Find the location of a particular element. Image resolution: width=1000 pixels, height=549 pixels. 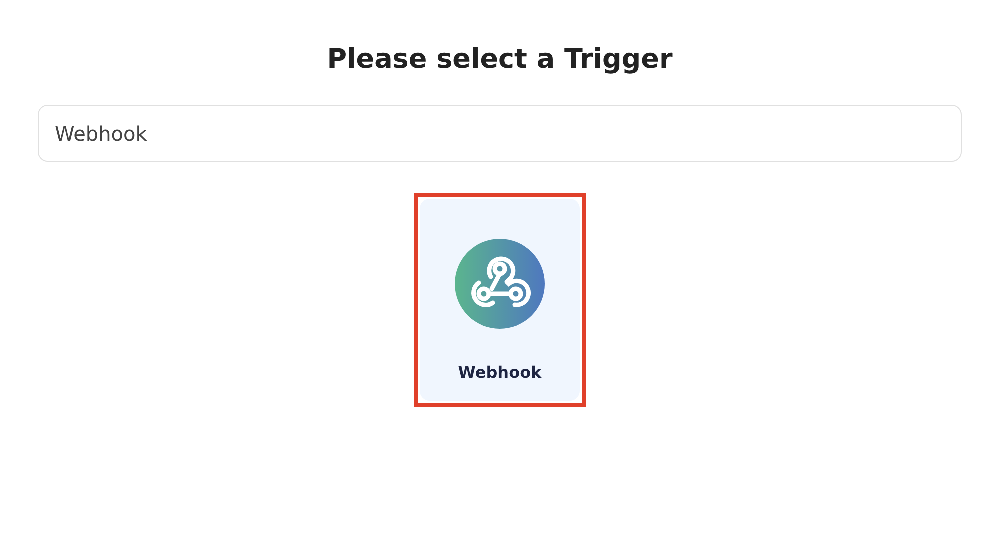

trigger-card: Webhook is located at coordinates (500, 300).